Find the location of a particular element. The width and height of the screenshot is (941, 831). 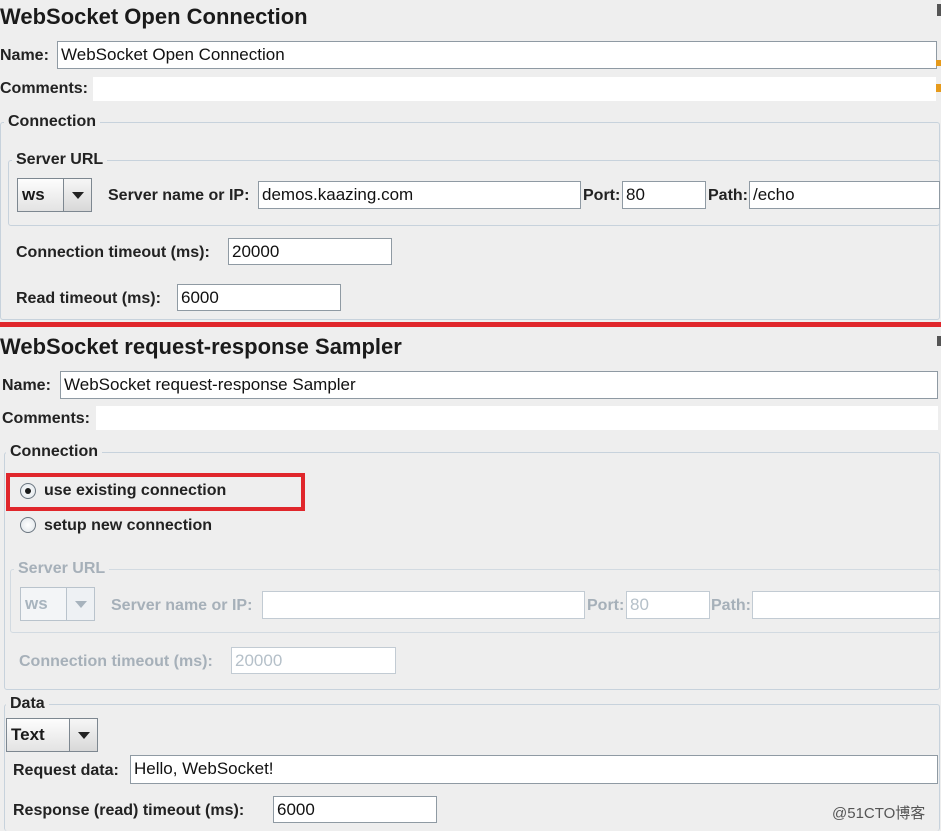

top-edge-mark is located at coordinates (939, 10).